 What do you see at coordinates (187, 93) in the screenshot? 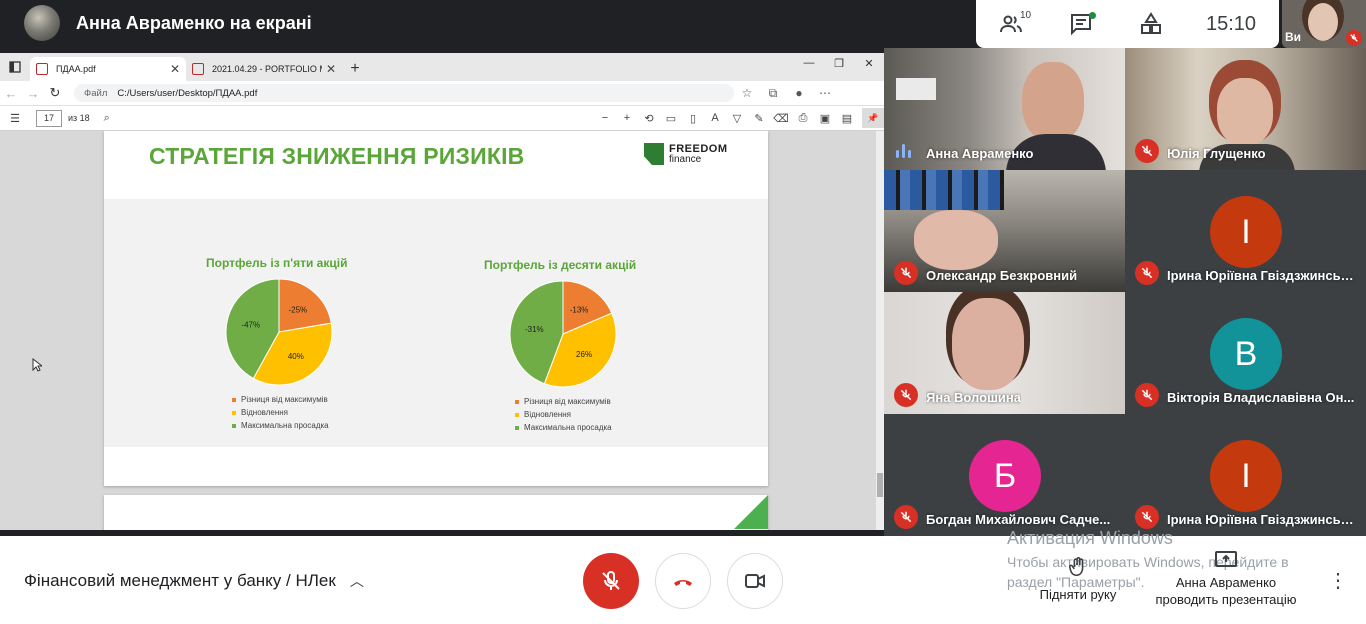
I see `url-path: C:/Users/user/Desktop/ПДАА.pdf` at bounding box center [187, 93].